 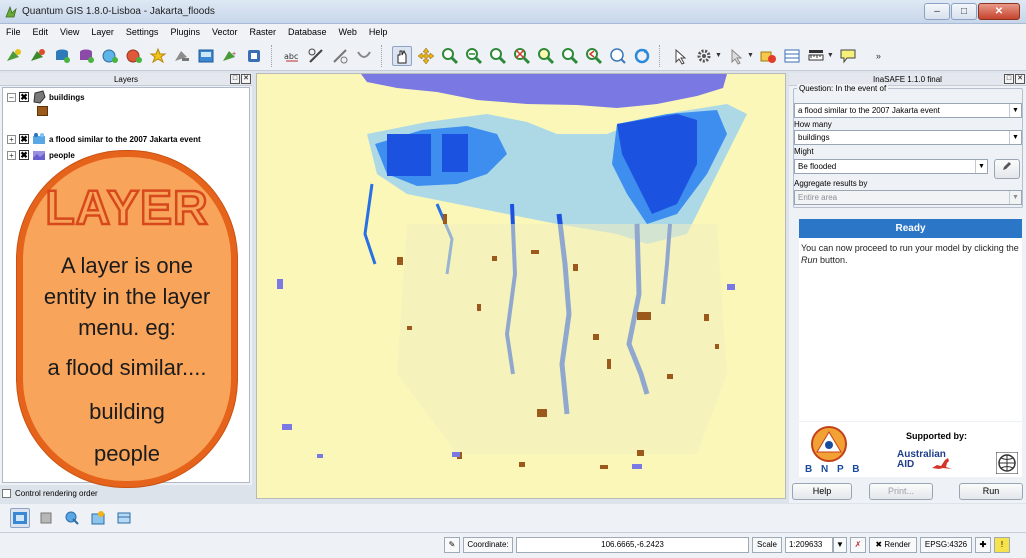 What do you see at coordinates (840, 545) in the screenshot?
I see `scale-dropdown-icon: ▼` at bounding box center [840, 545].